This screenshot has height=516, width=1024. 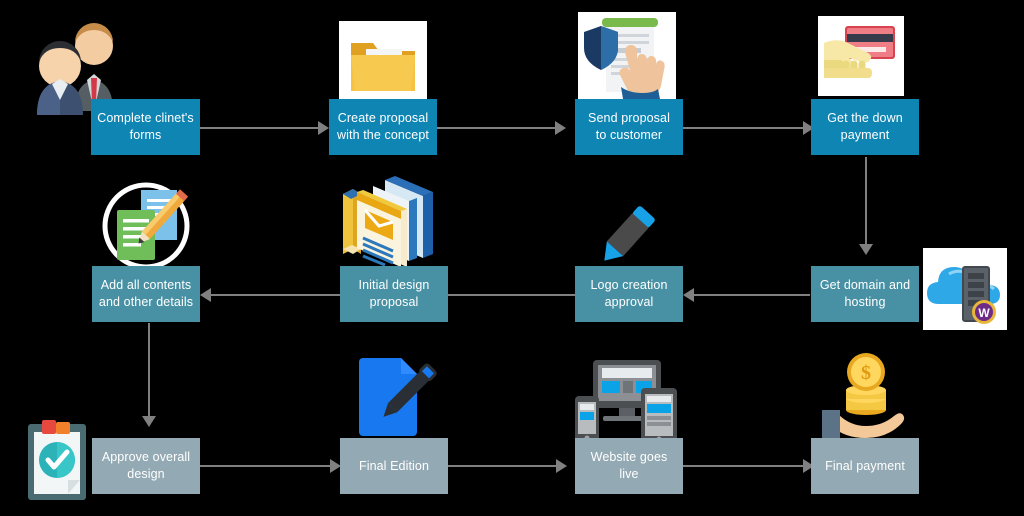 I want to click on connector-n4-n5, so click(x=866, y=200).